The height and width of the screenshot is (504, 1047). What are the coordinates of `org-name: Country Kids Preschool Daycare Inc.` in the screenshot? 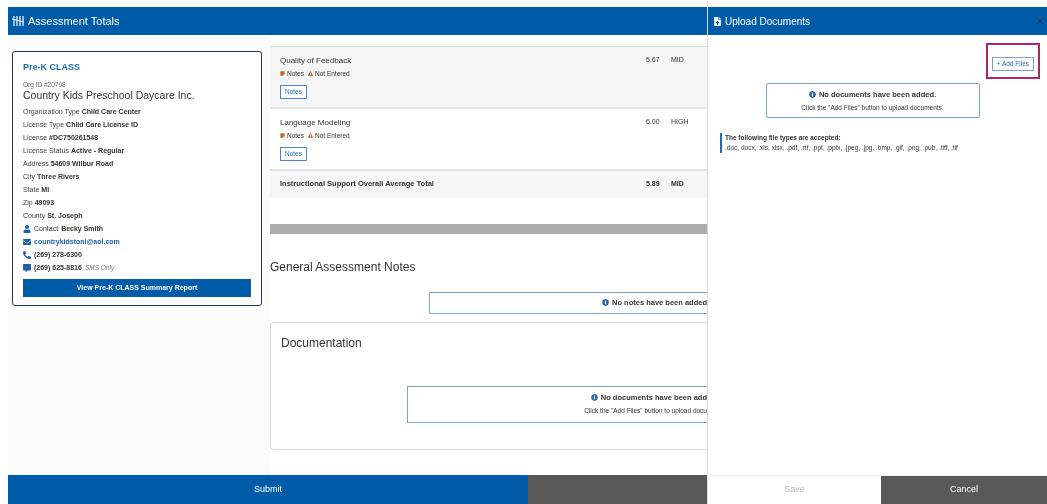 It's located at (109, 95).